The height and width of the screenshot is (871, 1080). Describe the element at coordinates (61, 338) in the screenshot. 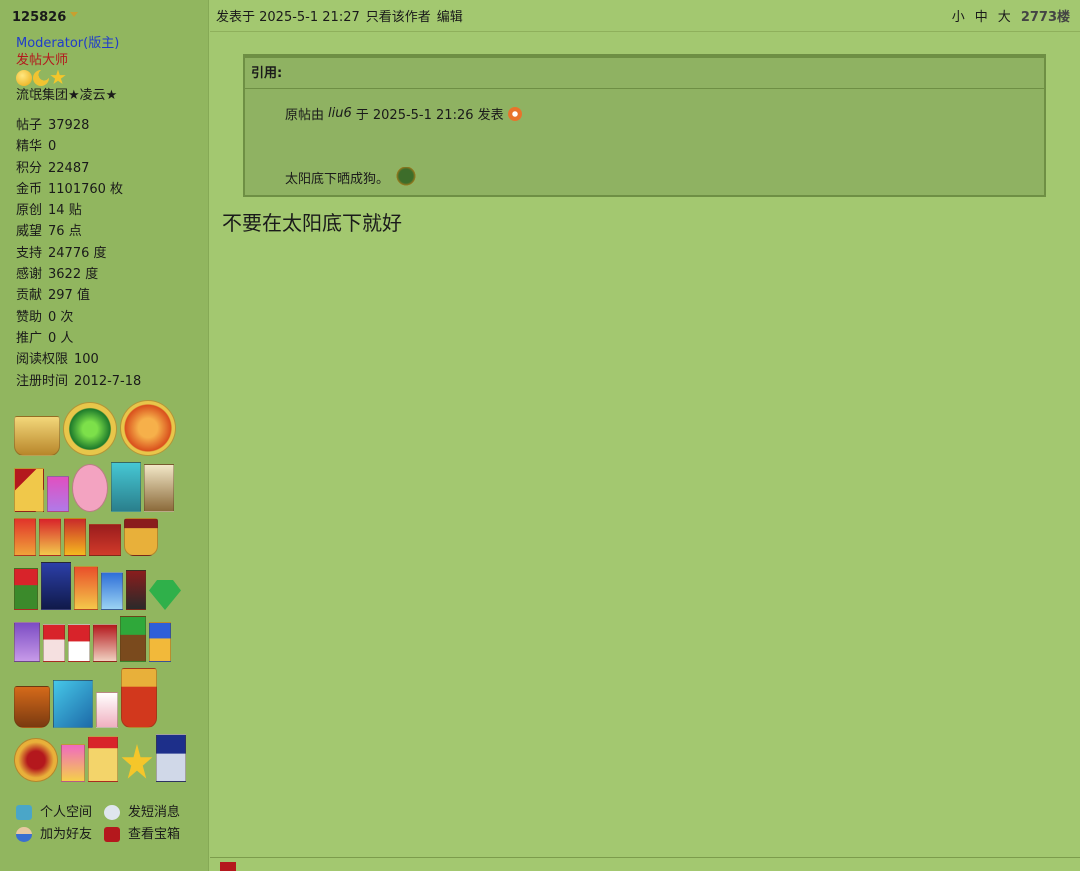

I see `stat-value: 0 人` at that location.